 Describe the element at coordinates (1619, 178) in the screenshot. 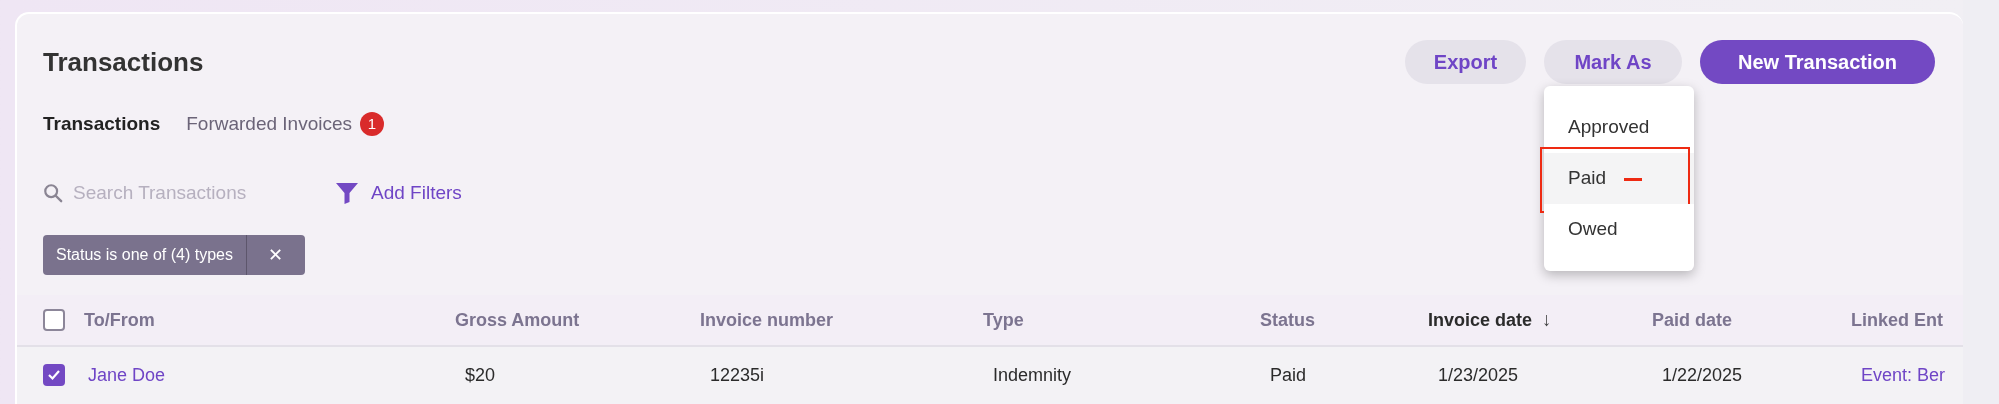

I see `menu-item: Paid` at that location.